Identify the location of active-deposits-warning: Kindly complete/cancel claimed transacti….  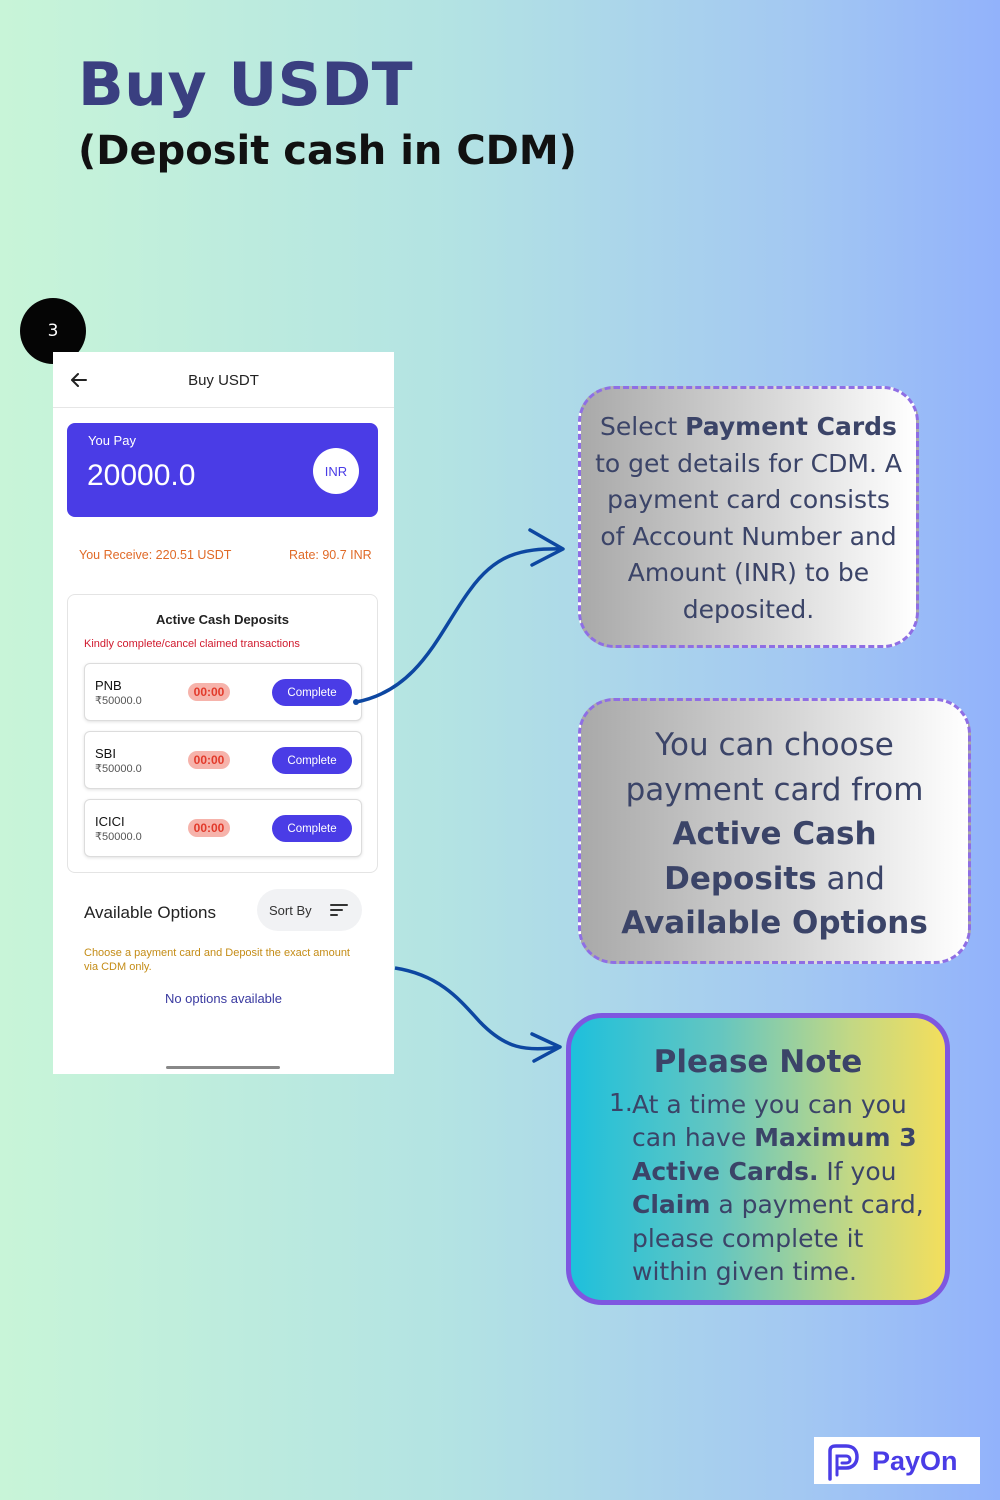
(192, 644).